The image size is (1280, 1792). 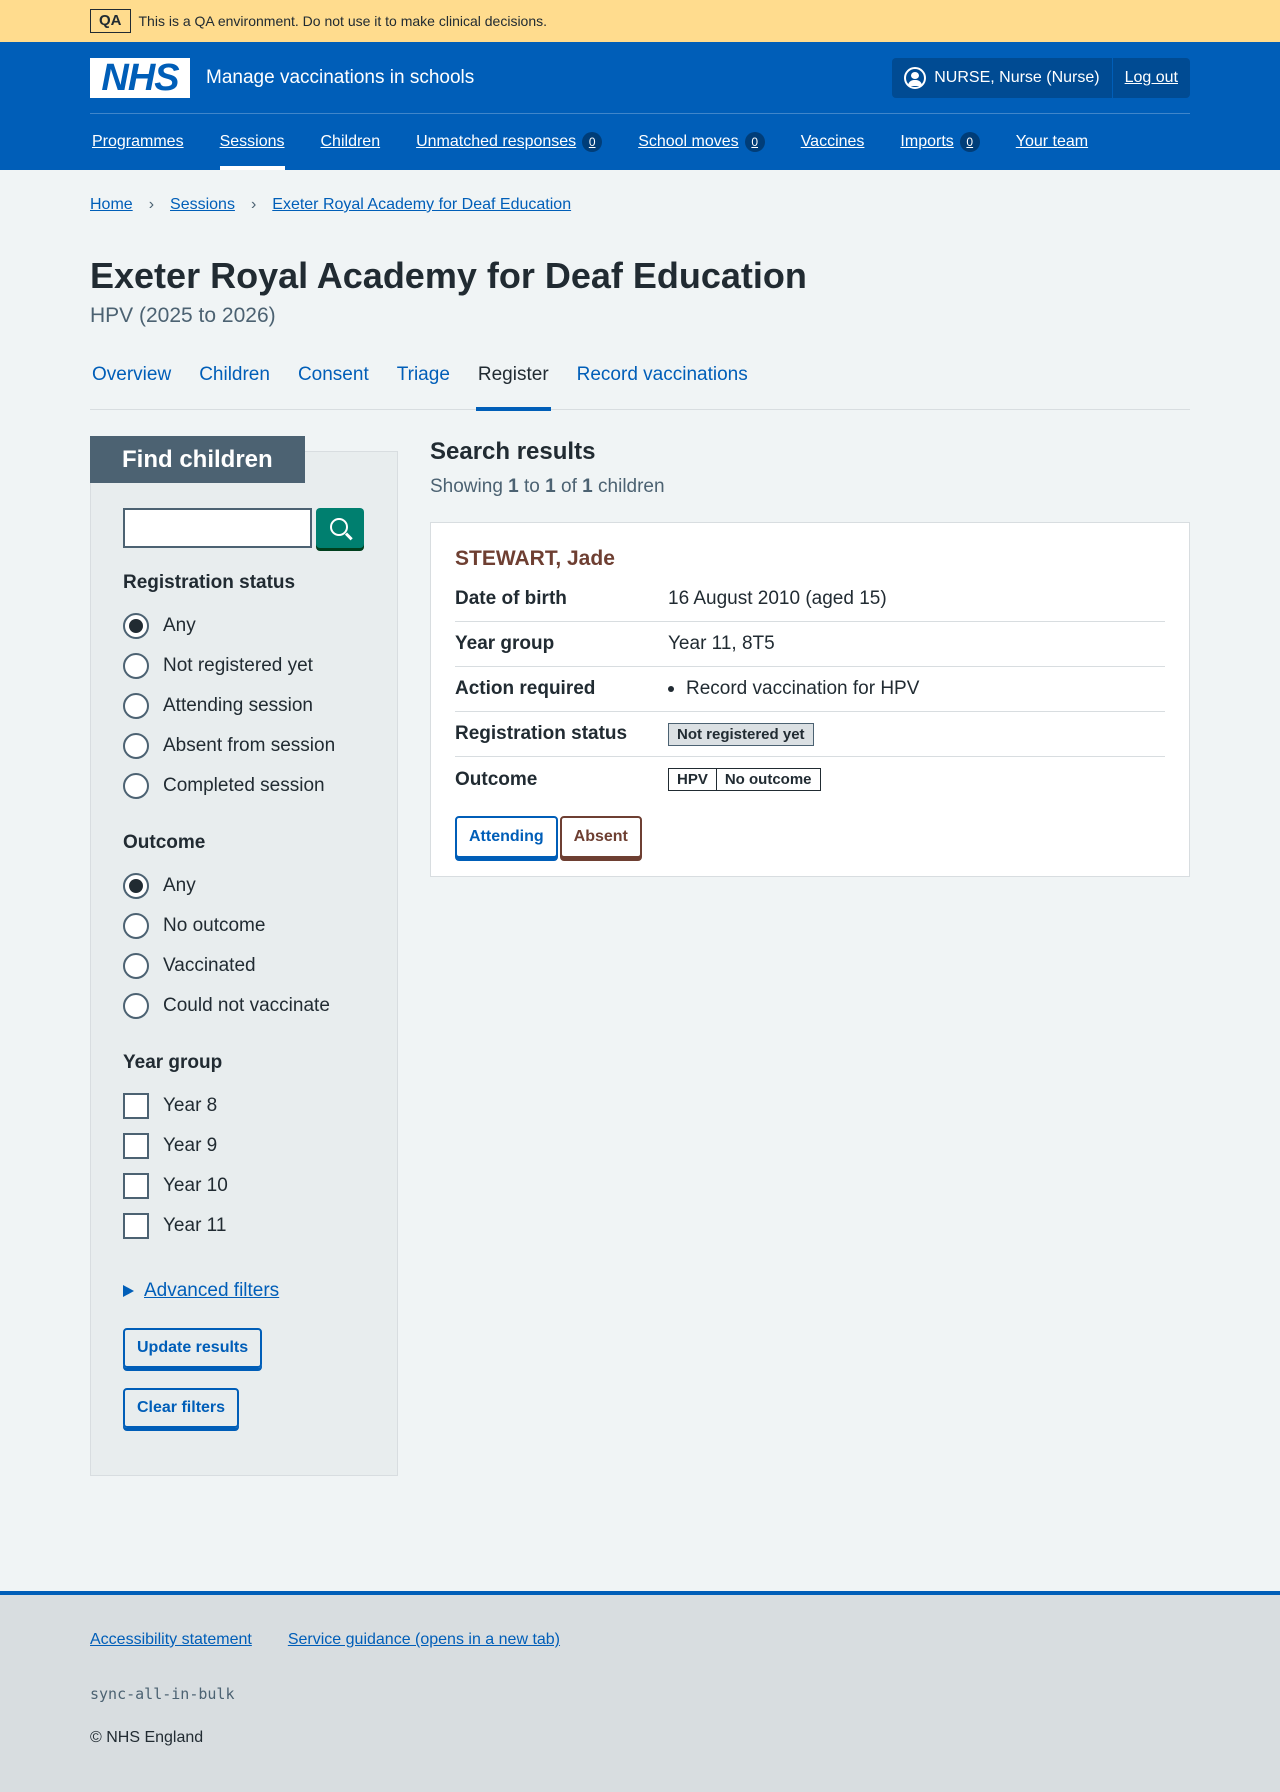 What do you see at coordinates (662, 384) in the screenshot?
I see `tab-record-vaccinations: Record vaccinations` at bounding box center [662, 384].